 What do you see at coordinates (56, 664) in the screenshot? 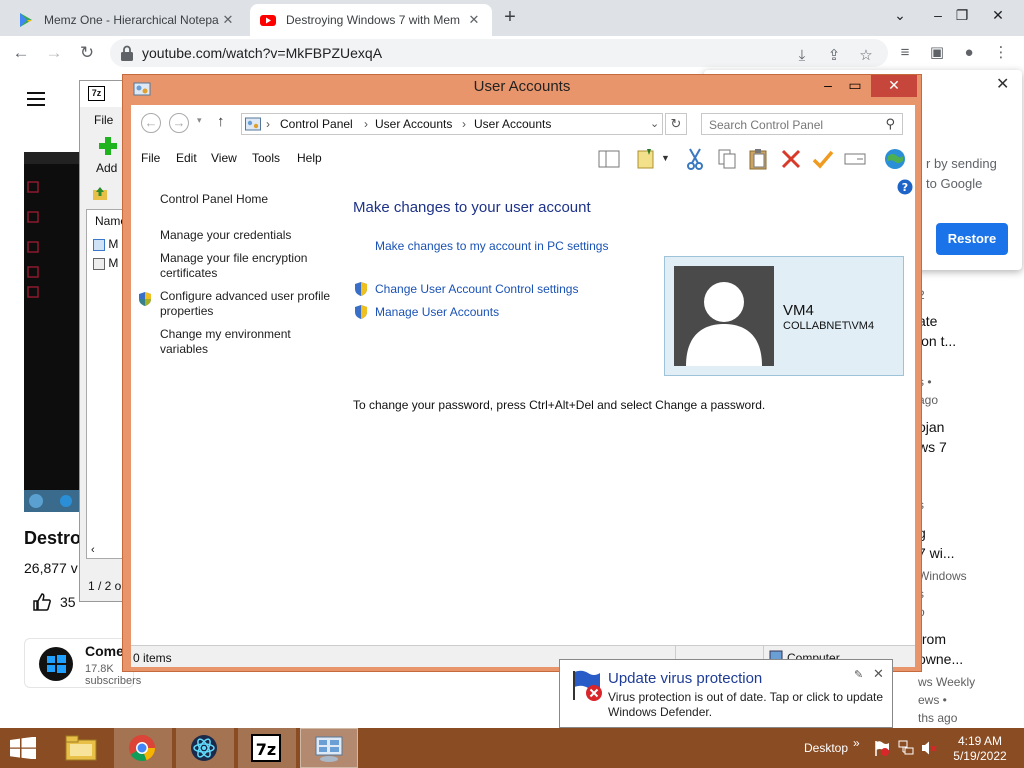
I see `channel-avatar` at bounding box center [56, 664].